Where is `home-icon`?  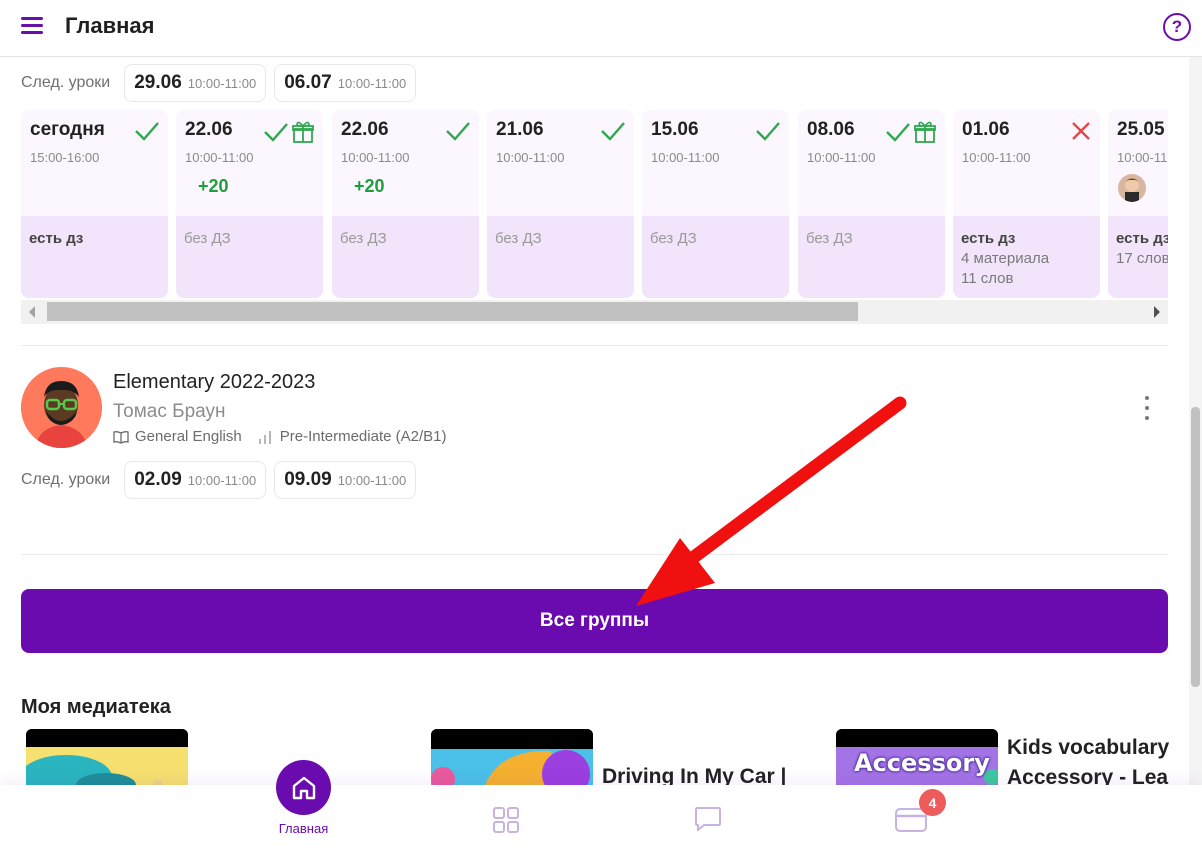 home-icon is located at coordinates (303, 787).